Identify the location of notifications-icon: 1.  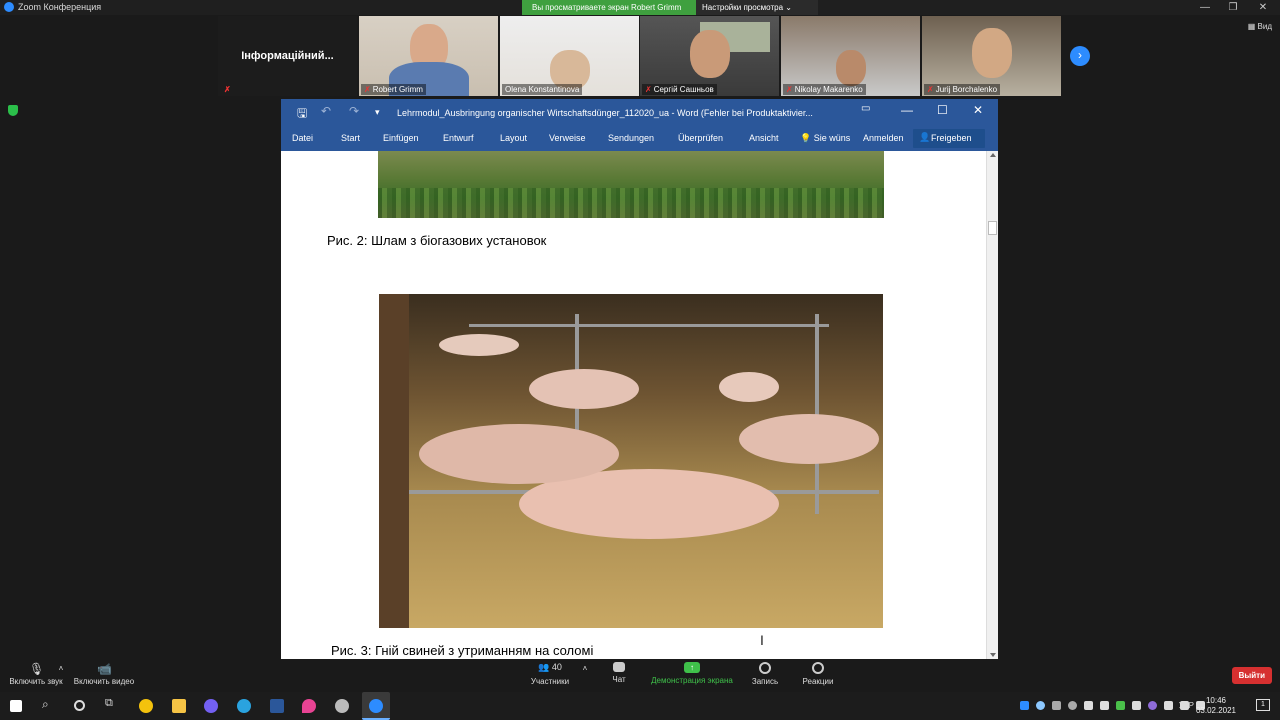
(1263, 705).